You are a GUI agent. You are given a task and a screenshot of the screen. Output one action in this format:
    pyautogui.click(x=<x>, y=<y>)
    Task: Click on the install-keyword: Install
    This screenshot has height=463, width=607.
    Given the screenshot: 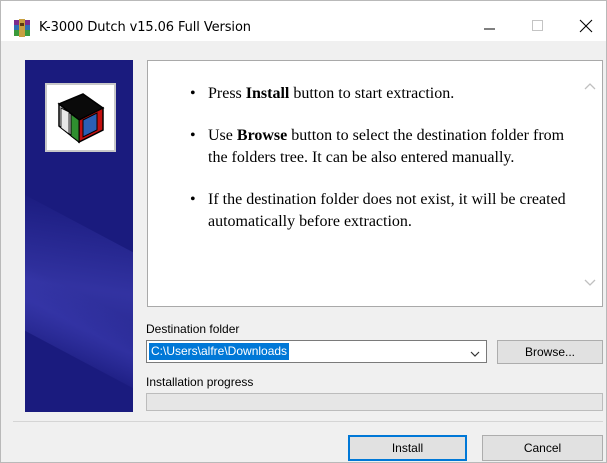 What is the action you would take?
    pyautogui.click(x=267, y=93)
    